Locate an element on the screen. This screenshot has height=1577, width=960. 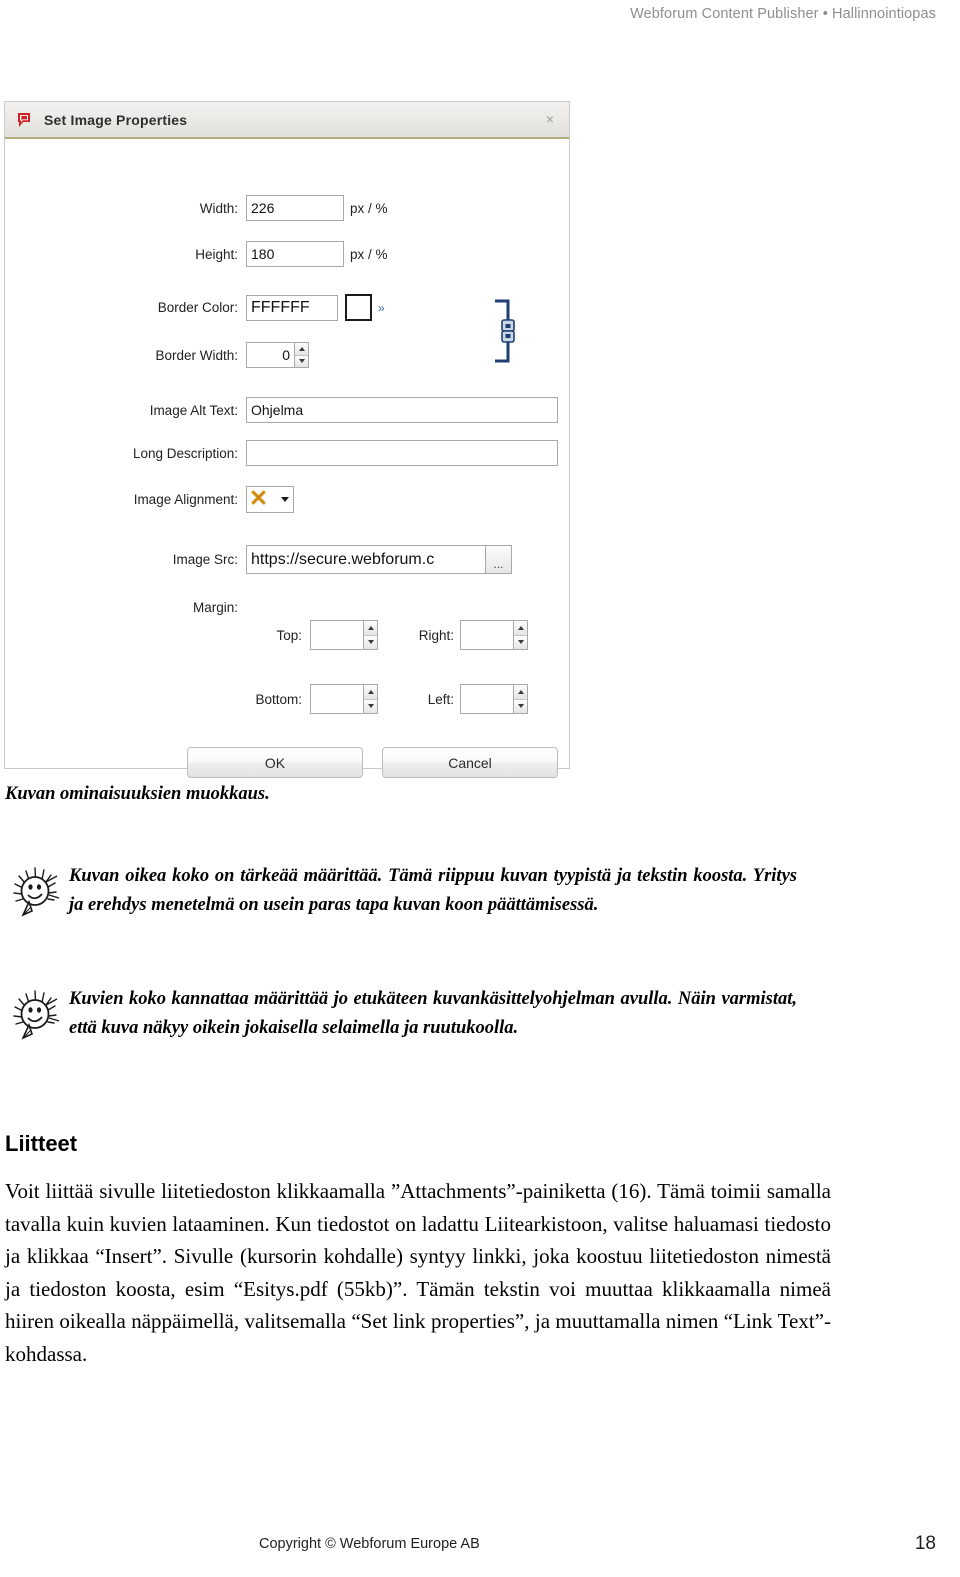
section-heading-liitteet: Liitteet is located at coordinates (41, 1143).